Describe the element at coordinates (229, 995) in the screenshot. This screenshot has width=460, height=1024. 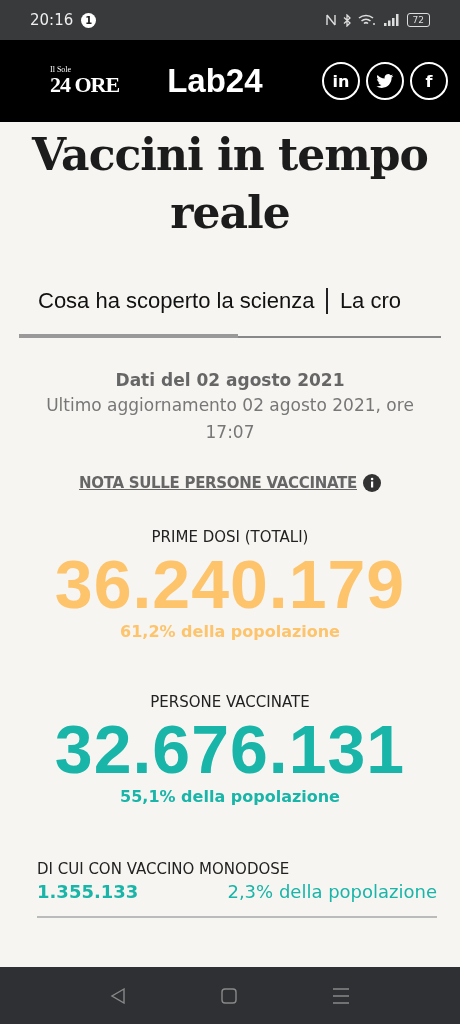
I see `home-icon` at that location.